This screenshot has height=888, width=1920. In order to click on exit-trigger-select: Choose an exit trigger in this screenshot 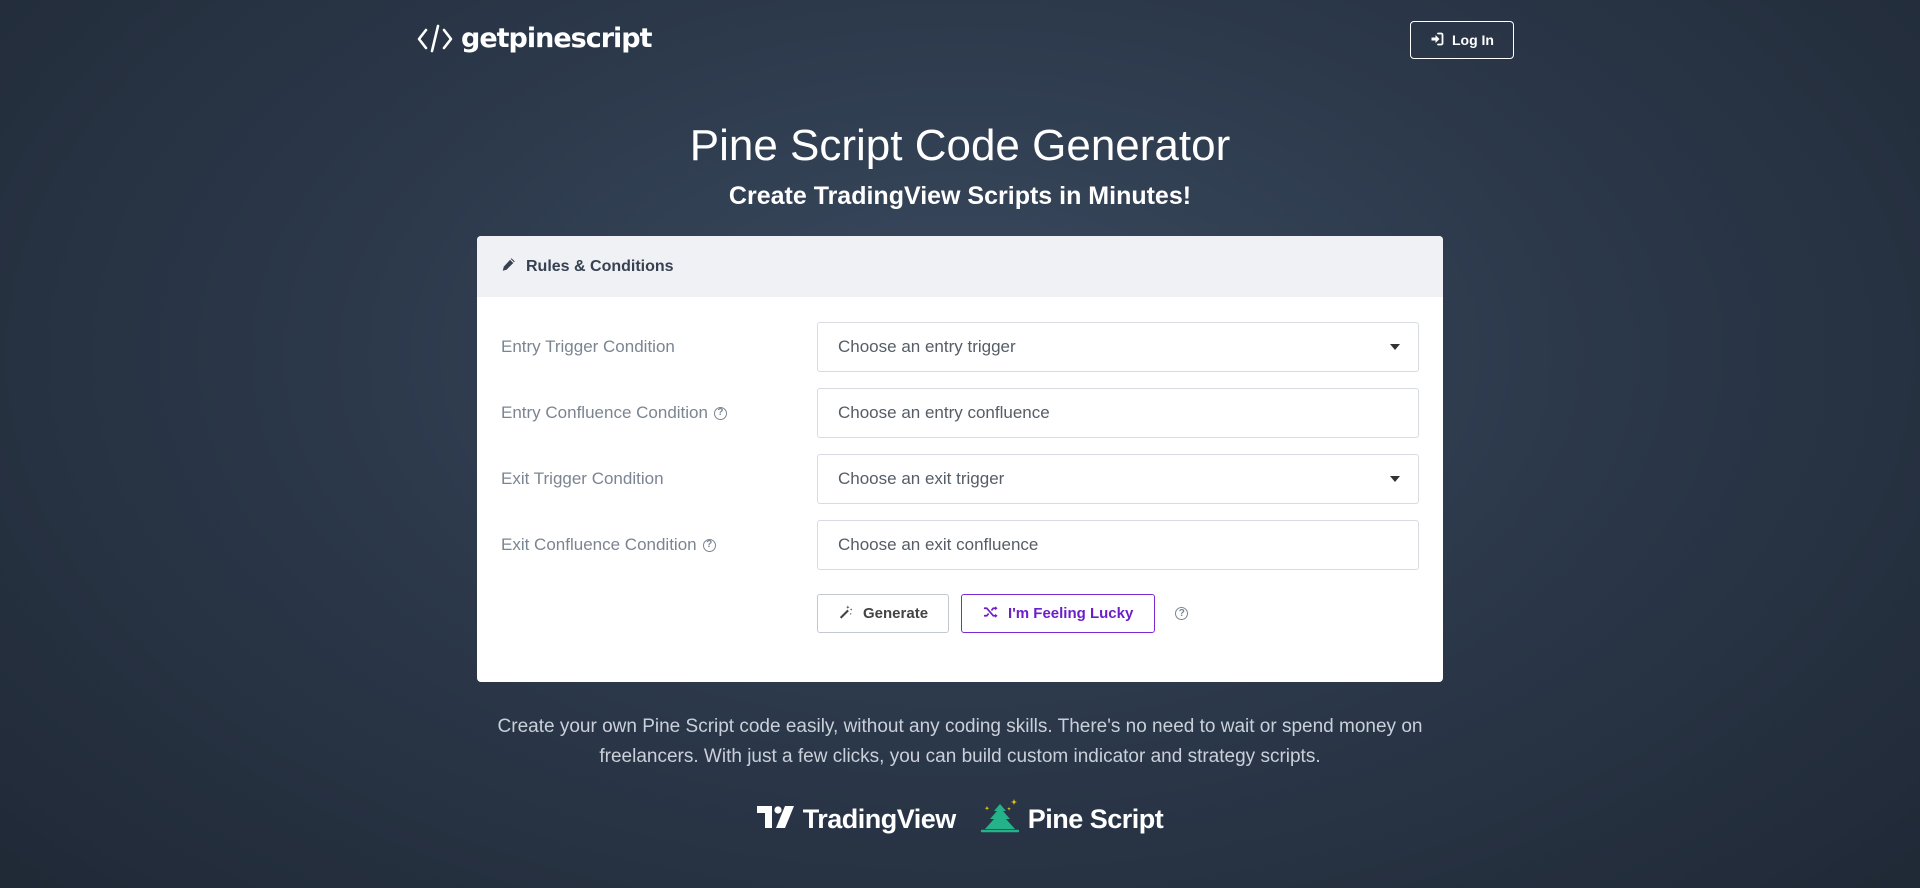, I will do `click(1118, 479)`.